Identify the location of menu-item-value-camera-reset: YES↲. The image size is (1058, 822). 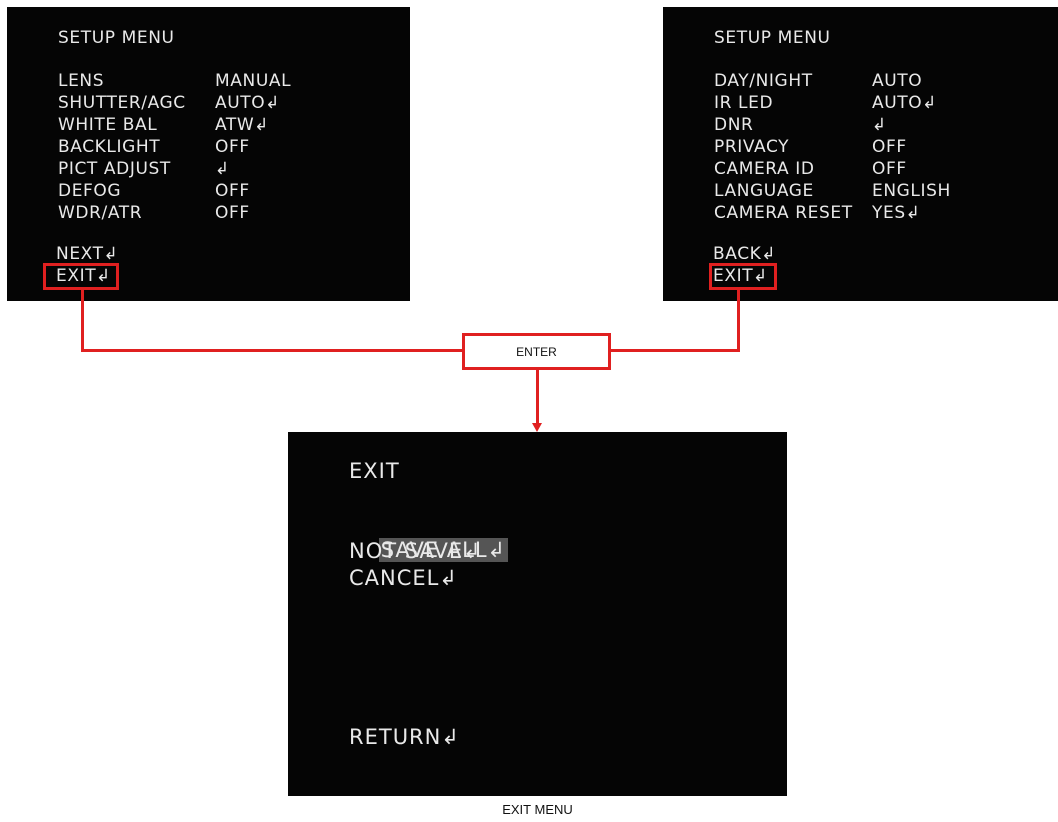
(896, 213).